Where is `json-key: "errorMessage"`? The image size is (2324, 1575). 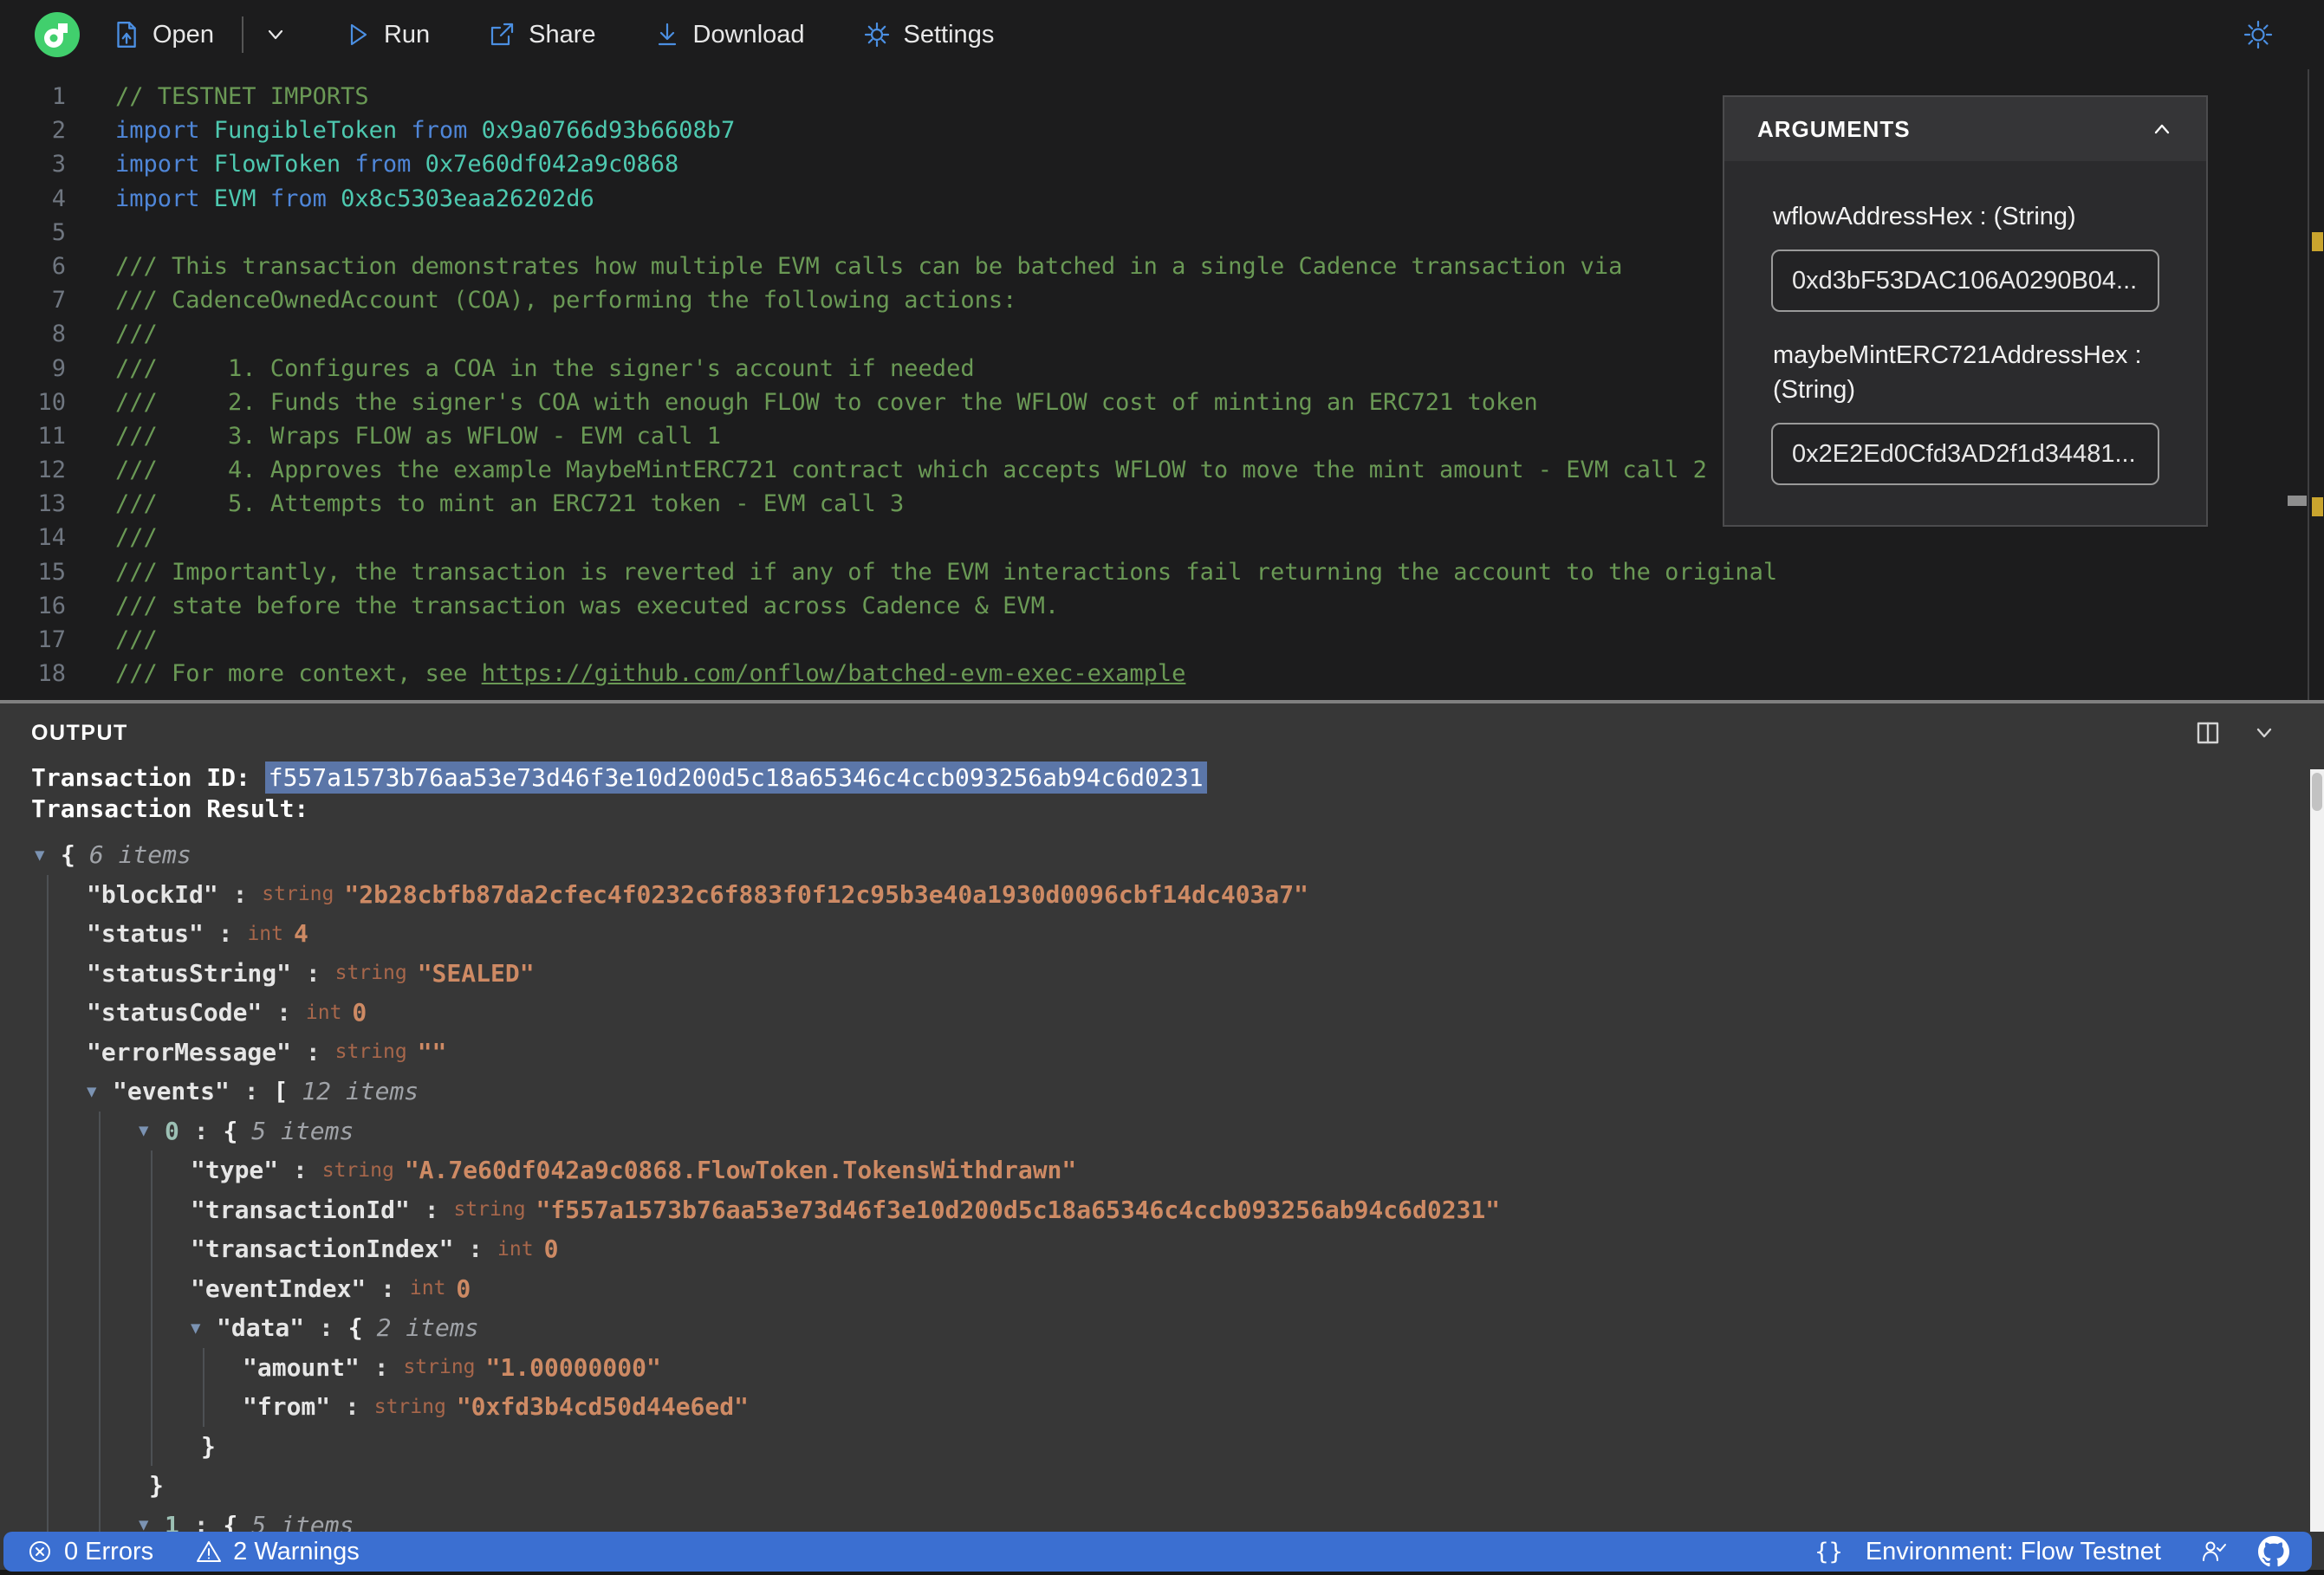 json-key: "errorMessage" is located at coordinates (189, 1052).